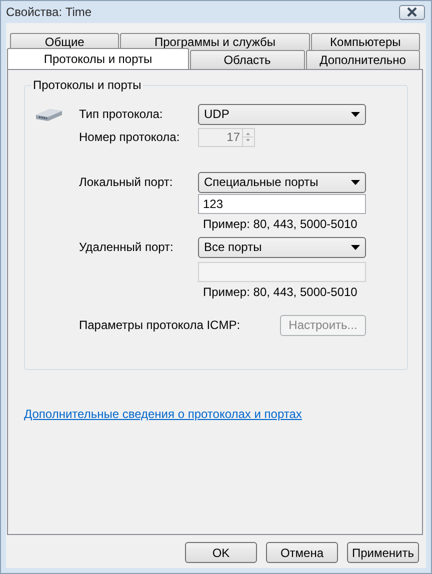 This screenshot has height=574, width=432. What do you see at coordinates (383, 552) in the screenshot?
I see `dialog-button: Применить` at bounding box center [383, 552].